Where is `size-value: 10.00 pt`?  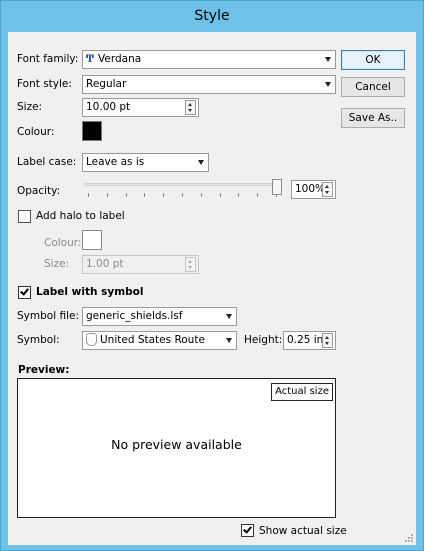 size-value: 10.00 pt is located at coordinates (108, 107).